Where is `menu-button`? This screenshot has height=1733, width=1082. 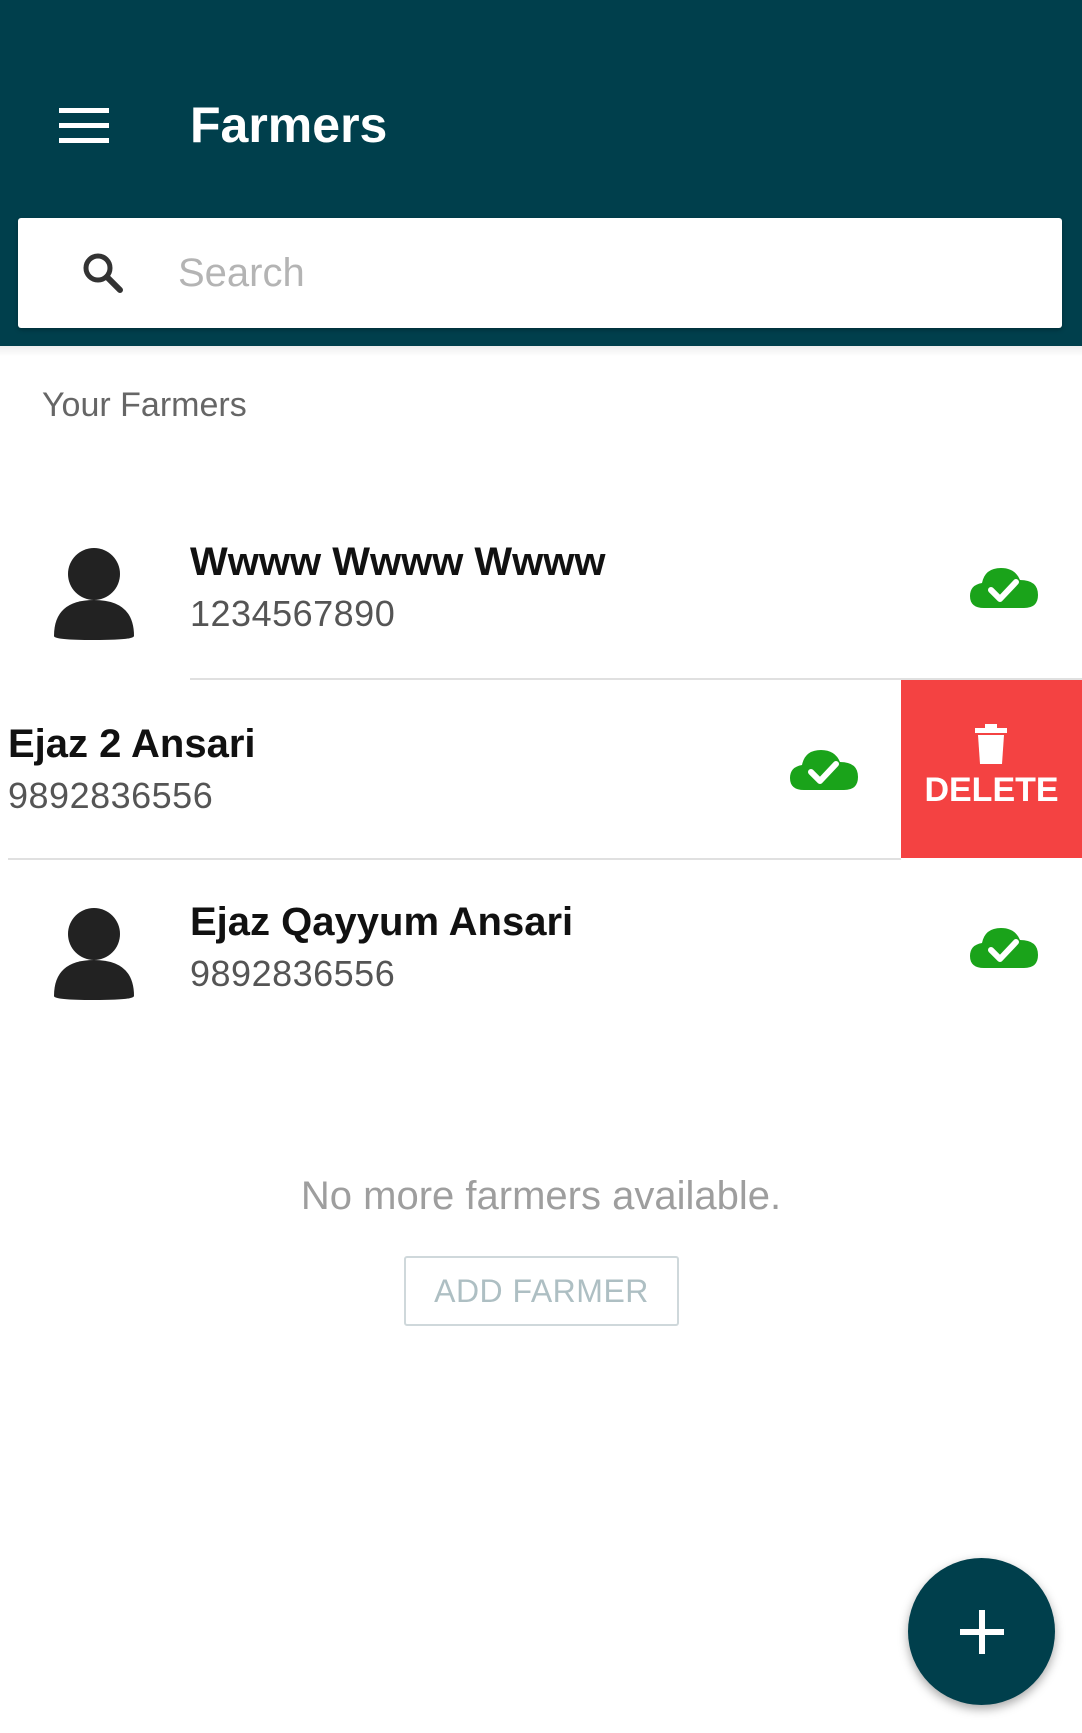 menu-button is located at coordinates (84, 126).